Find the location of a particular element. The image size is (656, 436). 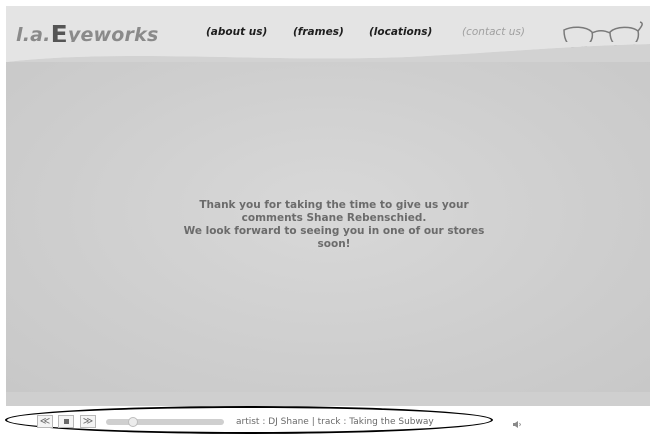

prev-track-icon: ≪ is located at coordinates (45, 421).